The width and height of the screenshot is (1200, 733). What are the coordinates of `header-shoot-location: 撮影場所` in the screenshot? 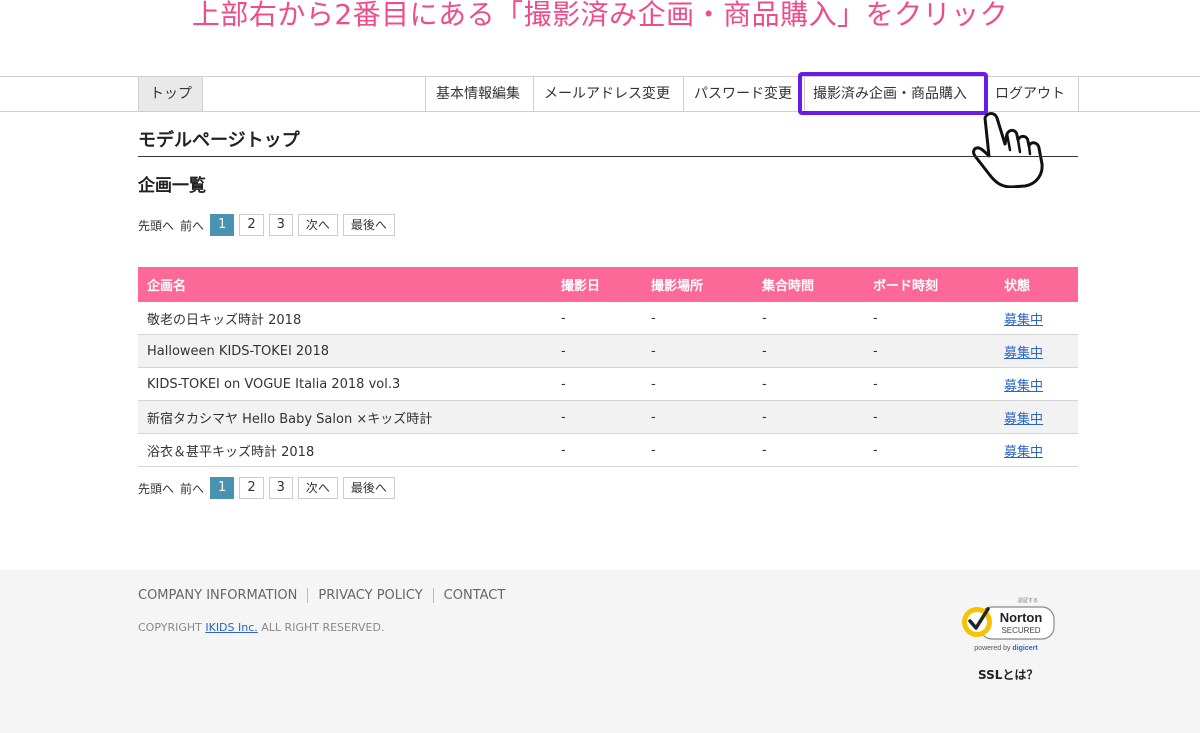 It's located at (677, 286).